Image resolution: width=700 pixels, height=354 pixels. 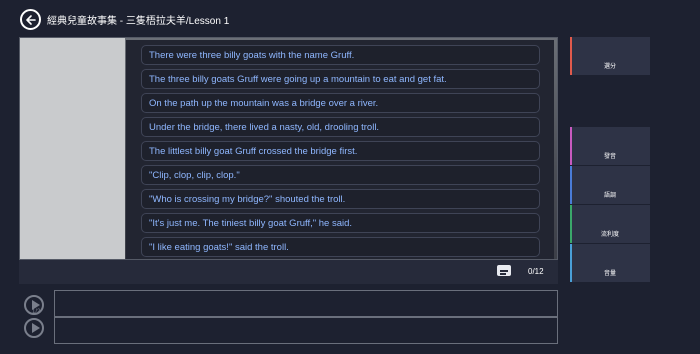 What do you see at coordinates (72, 148) in the screenshot?
I see `video-background` at bounding box center [72, 148].